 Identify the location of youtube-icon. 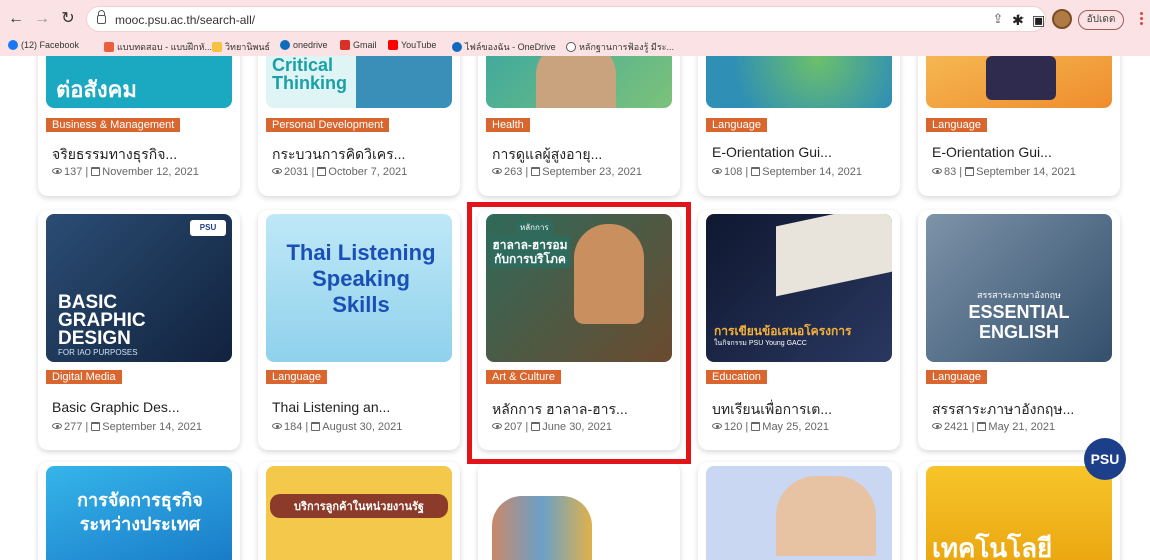
(393, 45).